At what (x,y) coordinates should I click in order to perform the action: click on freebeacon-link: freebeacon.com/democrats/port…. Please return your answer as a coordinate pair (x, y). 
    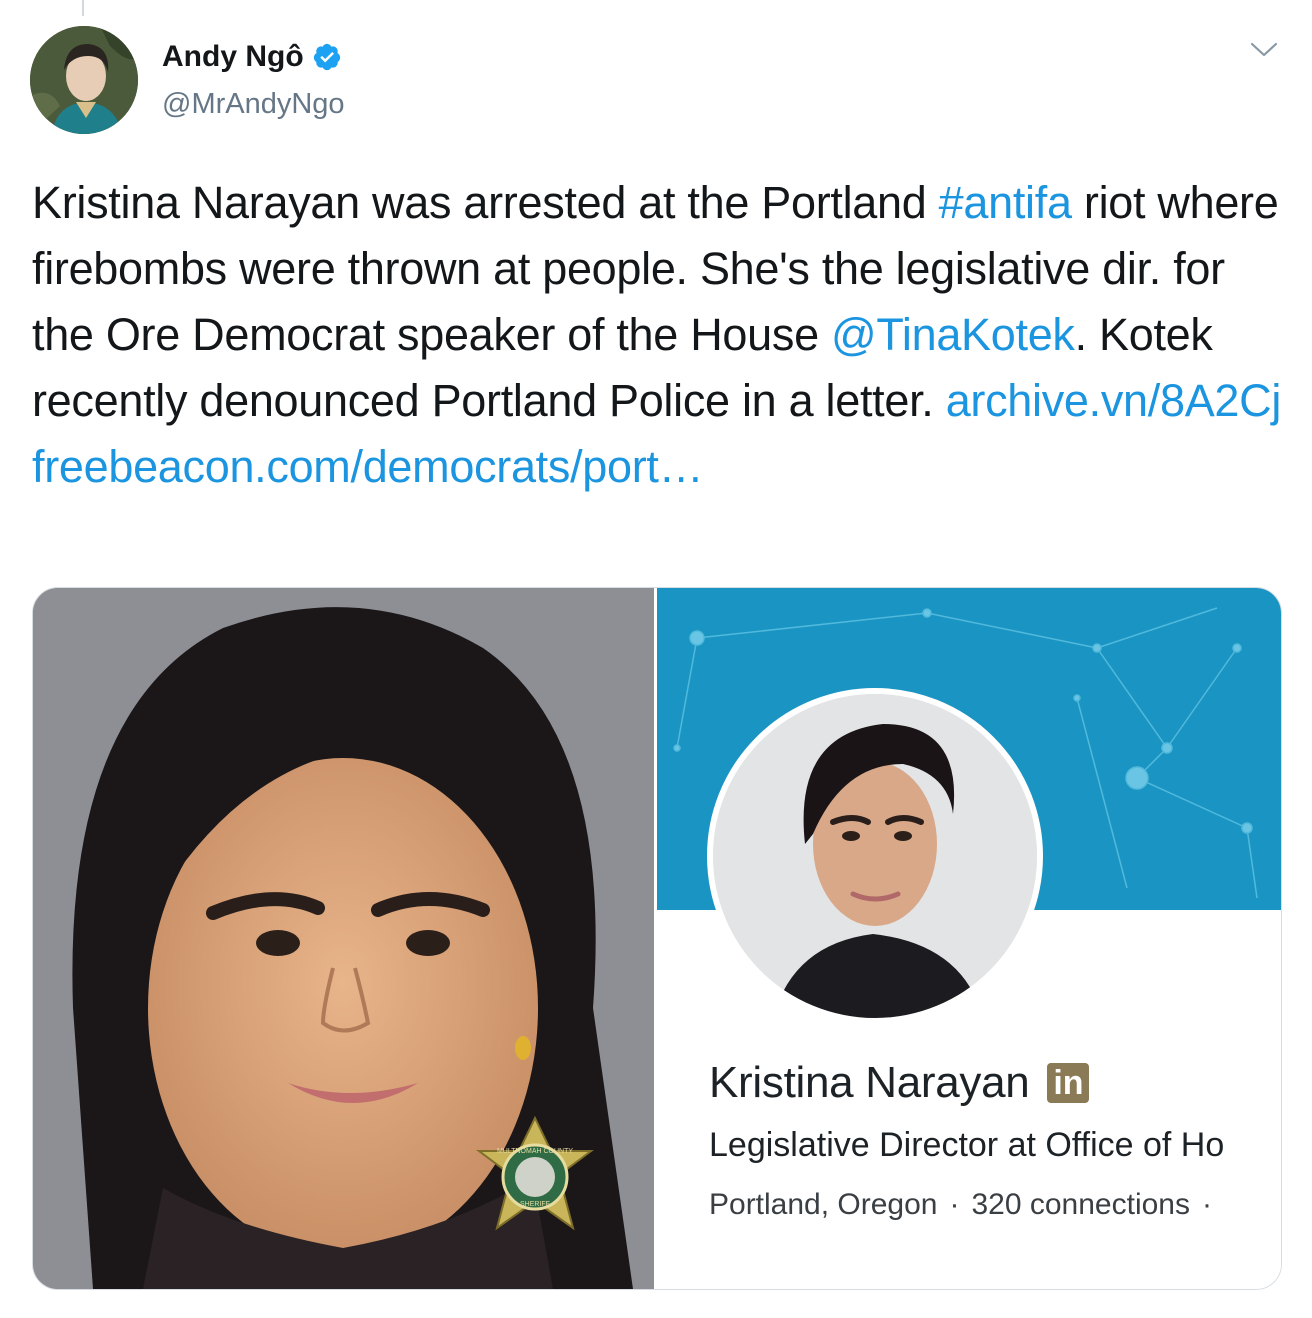
    Looking at the image, I should click on (368, 466).